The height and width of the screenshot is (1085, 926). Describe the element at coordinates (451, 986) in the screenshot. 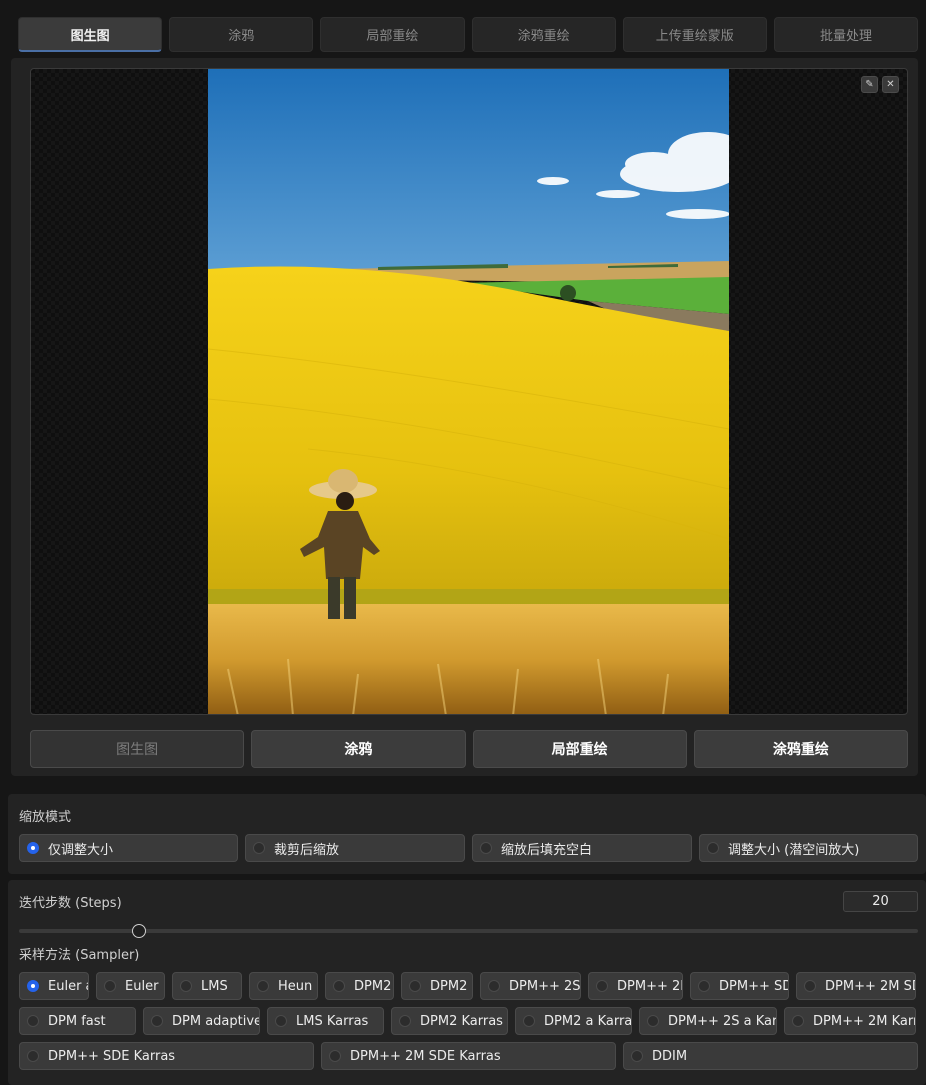

I see `sampler-option-label: DPM2 a` at that location.